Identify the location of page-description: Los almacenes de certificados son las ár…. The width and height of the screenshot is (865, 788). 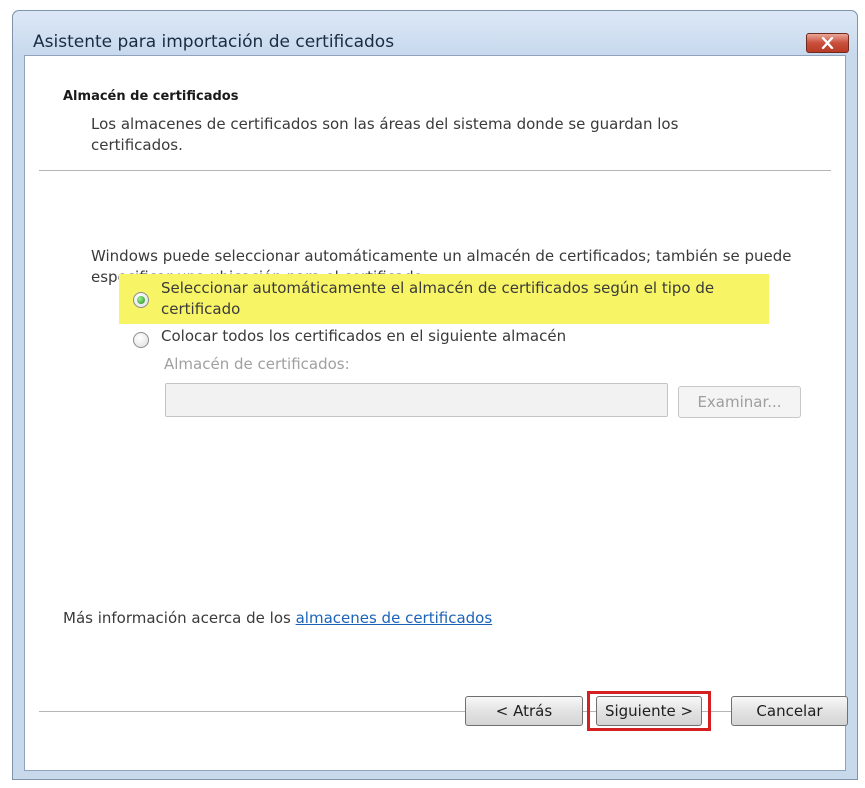
(385, 134).